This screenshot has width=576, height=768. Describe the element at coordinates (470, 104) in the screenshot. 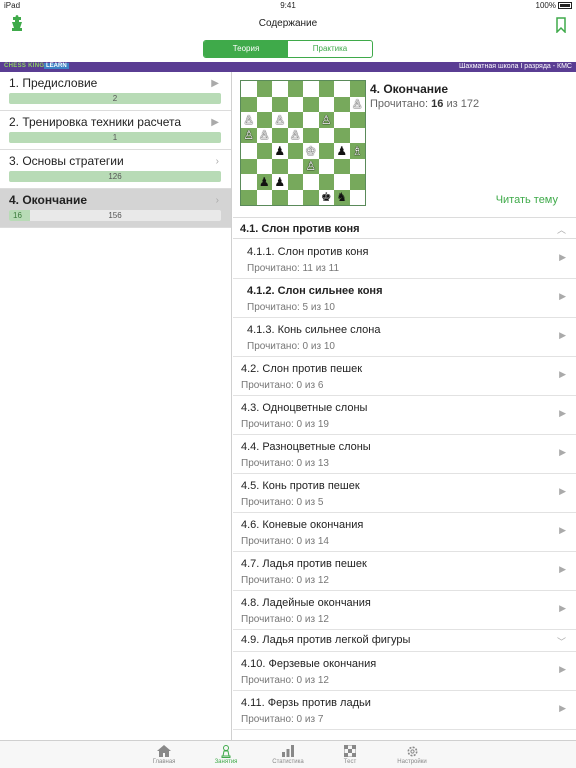

I see `read-total: 172` at that location.